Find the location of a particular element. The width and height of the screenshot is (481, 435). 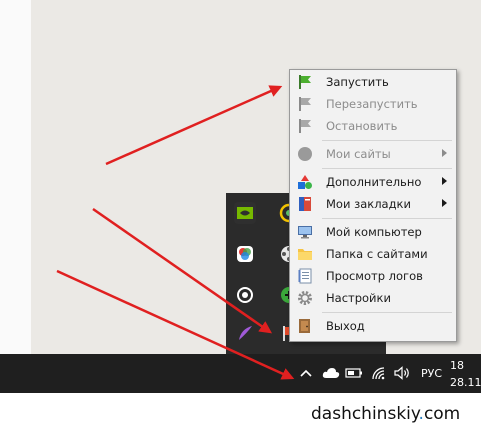

menu-item-additional: Дополнительно is located at coordinates (373, 182).